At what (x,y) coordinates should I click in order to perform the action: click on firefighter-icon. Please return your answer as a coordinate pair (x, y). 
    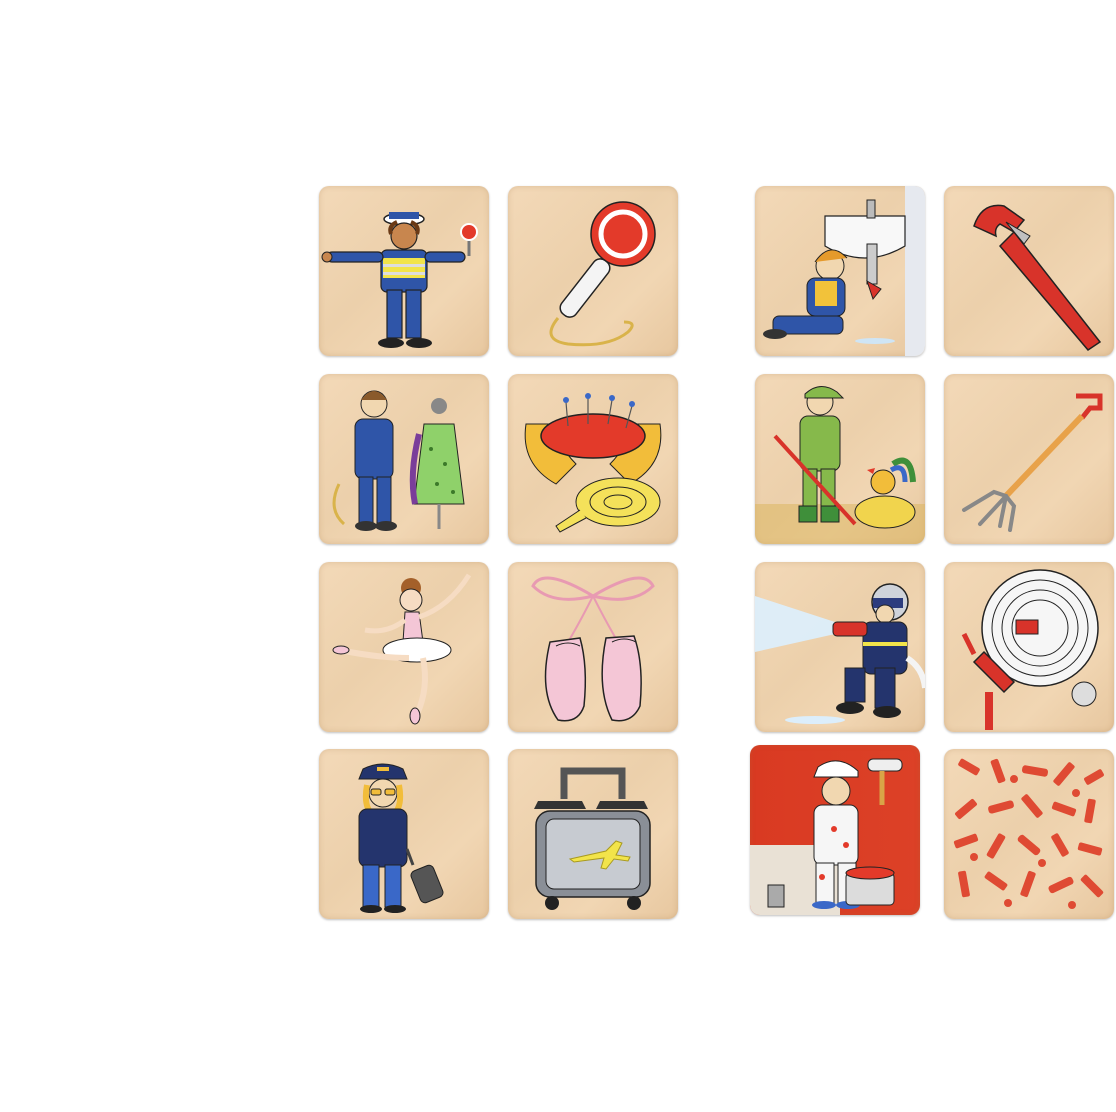
    Looking at the image, I should click on (840, 653).